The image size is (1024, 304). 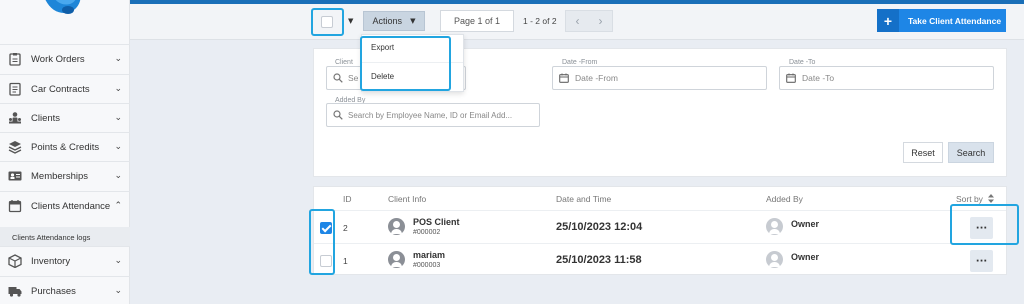 I want to click on sidebar-item-label: Clients, so click(x=46, y=118).